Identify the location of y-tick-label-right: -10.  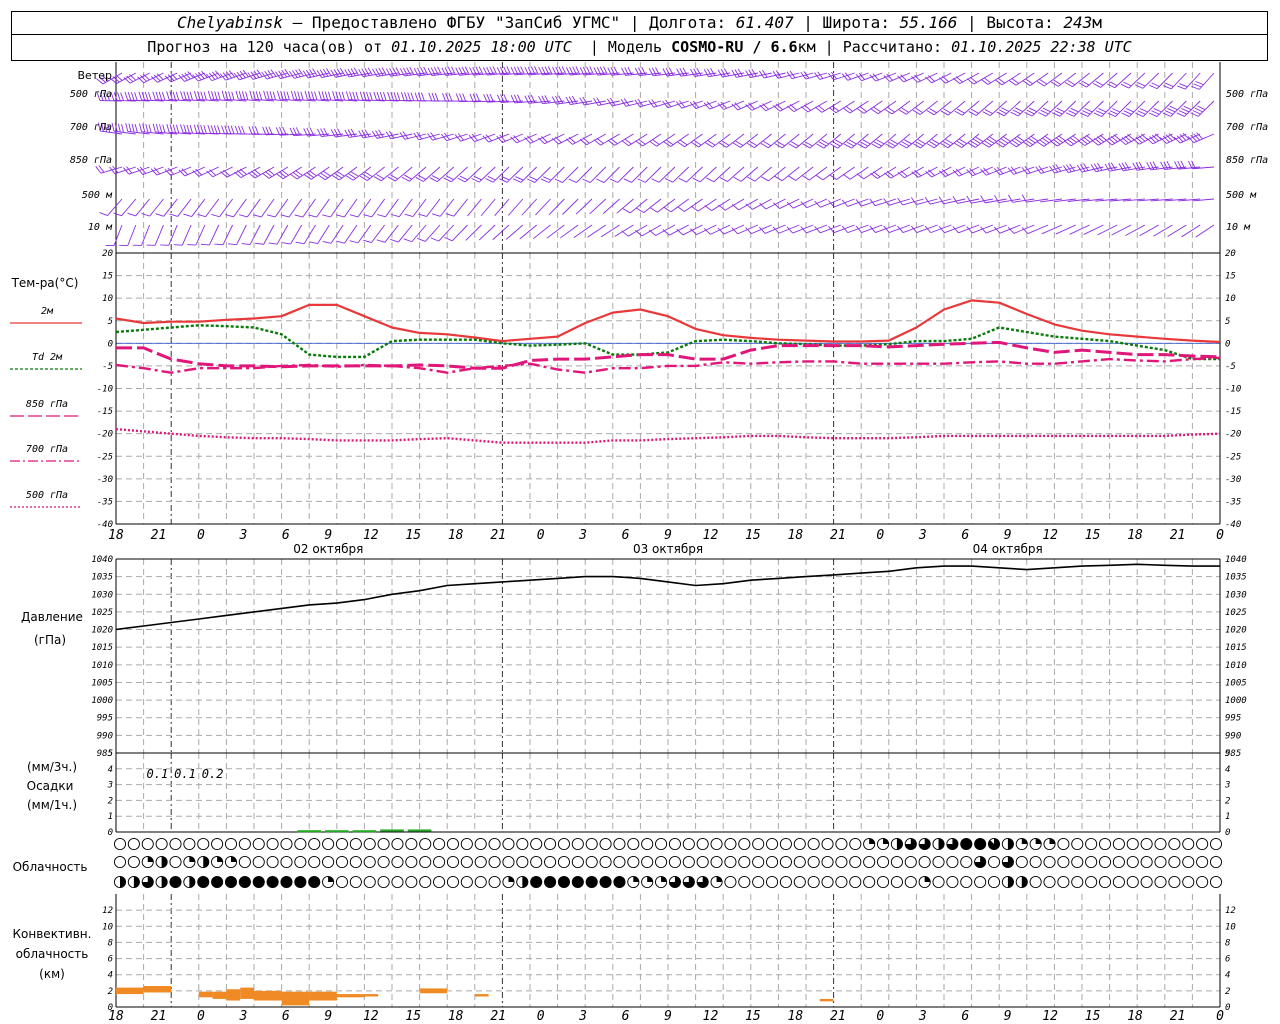
(1233, 390).